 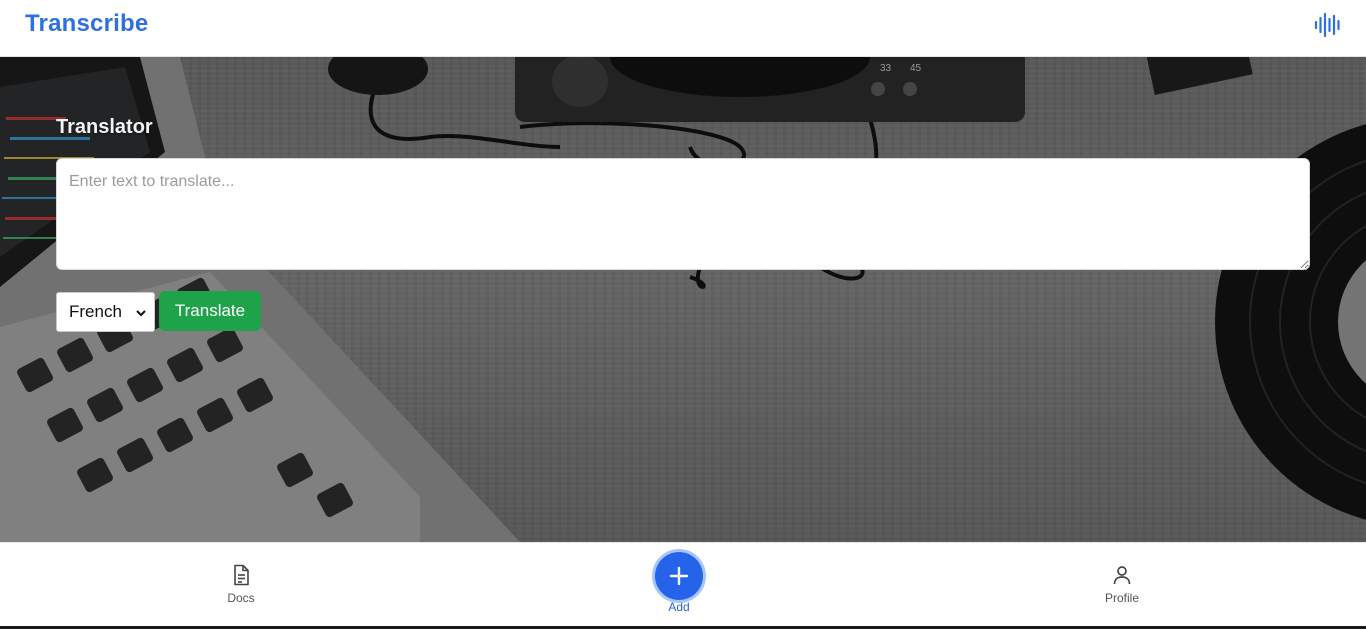 What do you see at coordinates (1122, 586) in the screenshot?
I see `nav-item-profile: Profile` at bounding box center [1122, 586].